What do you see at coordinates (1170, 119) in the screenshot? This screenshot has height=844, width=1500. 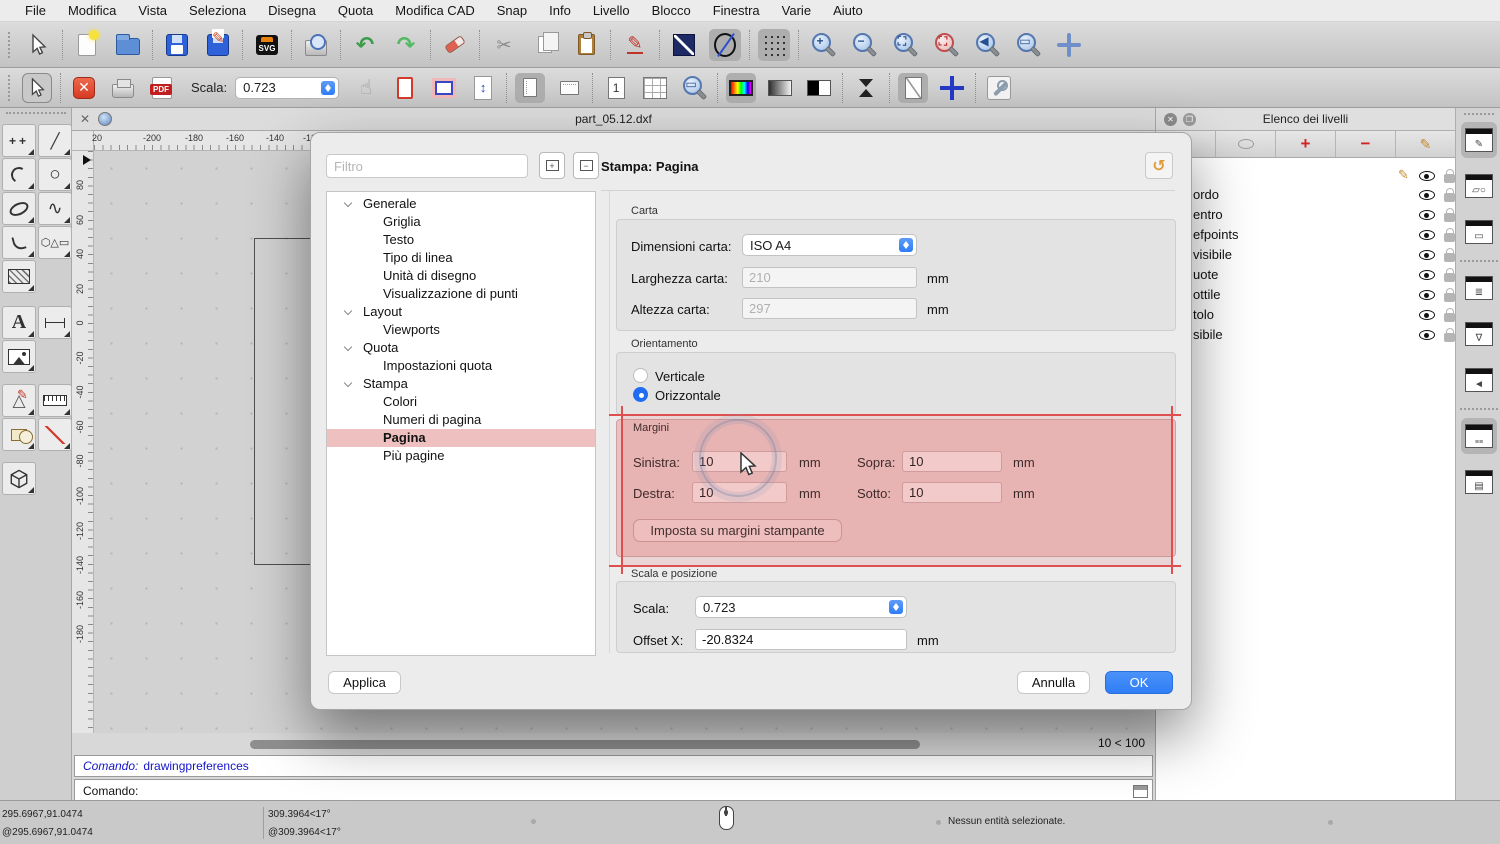 I see `panel-close-icon: ✕` at bounding box center [1170, 119].